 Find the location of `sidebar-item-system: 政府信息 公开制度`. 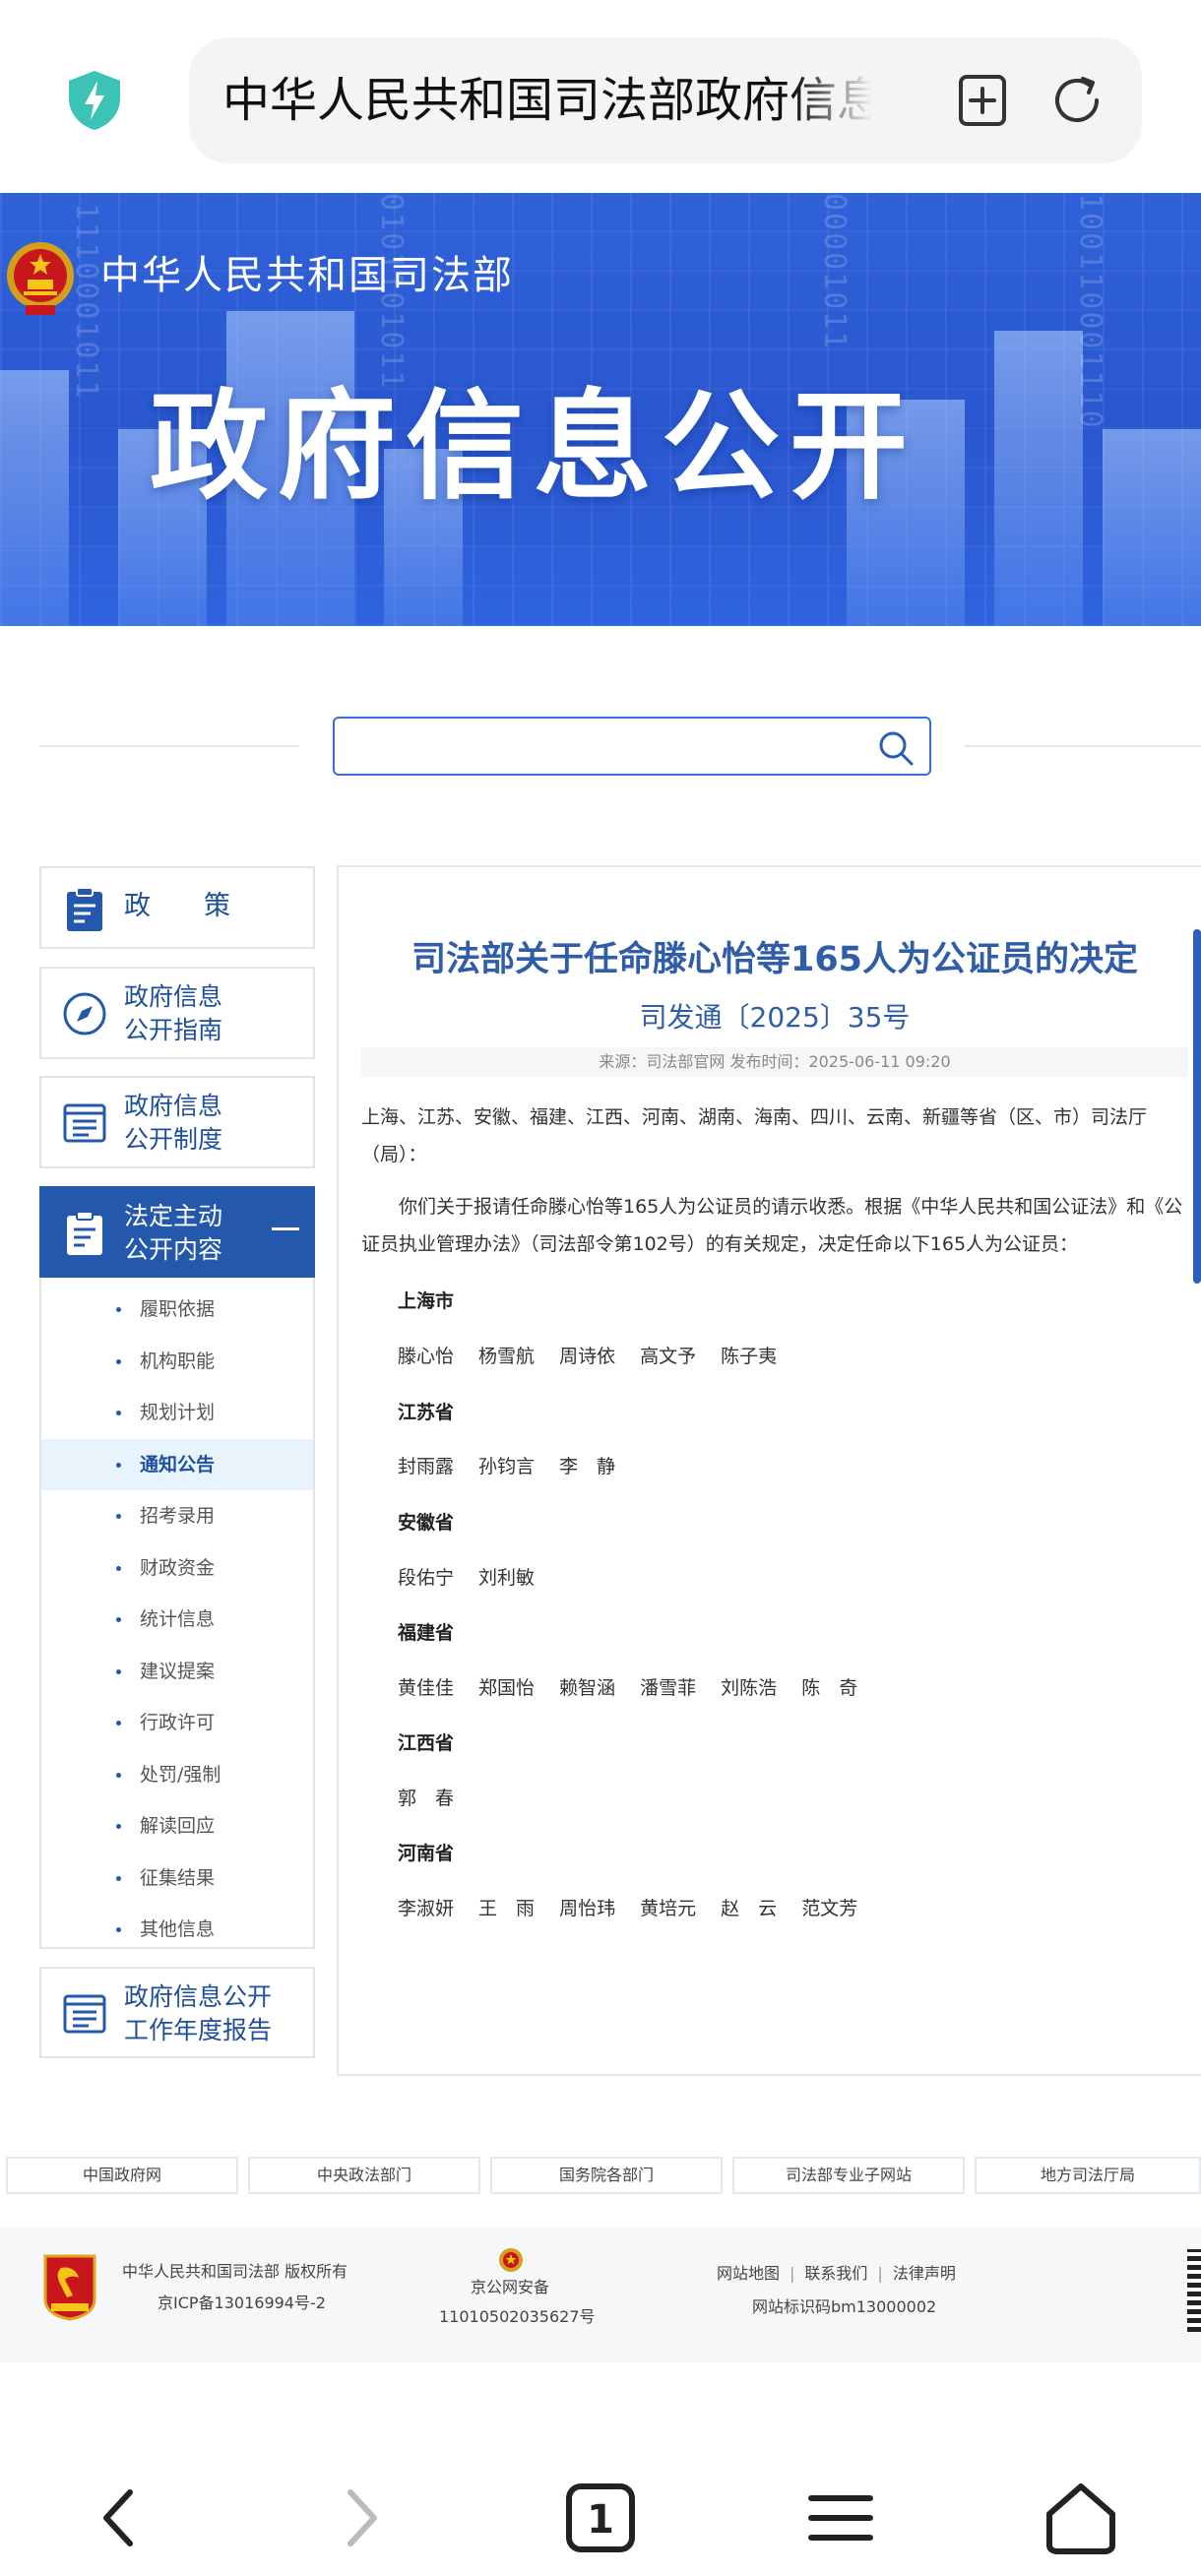

sidebar-item-system: 政府信息 公开制度 is located at coordinates (177, 1122).